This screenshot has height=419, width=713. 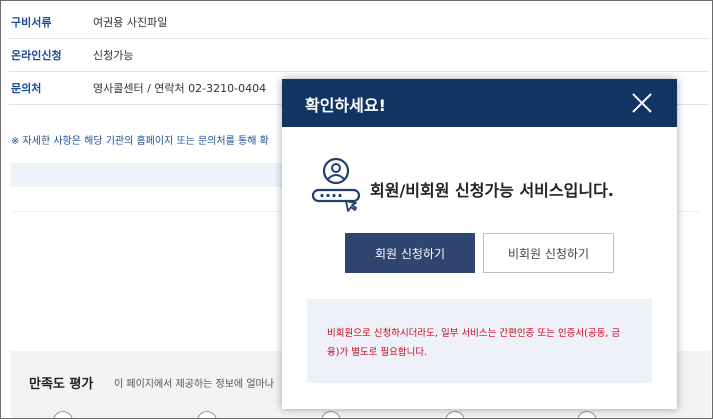 I want to click on info-value: 영사콜센터 / 연락처 02-3210-0404, so click(x=180, y=88).